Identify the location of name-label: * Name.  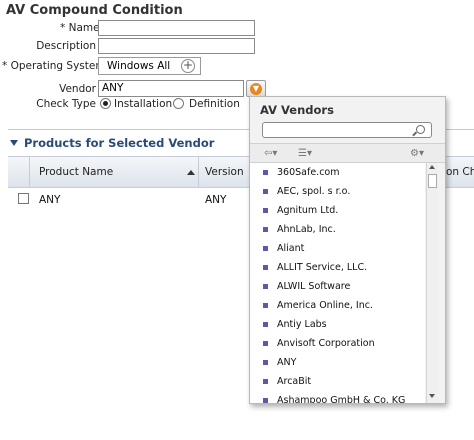
(80, 28).